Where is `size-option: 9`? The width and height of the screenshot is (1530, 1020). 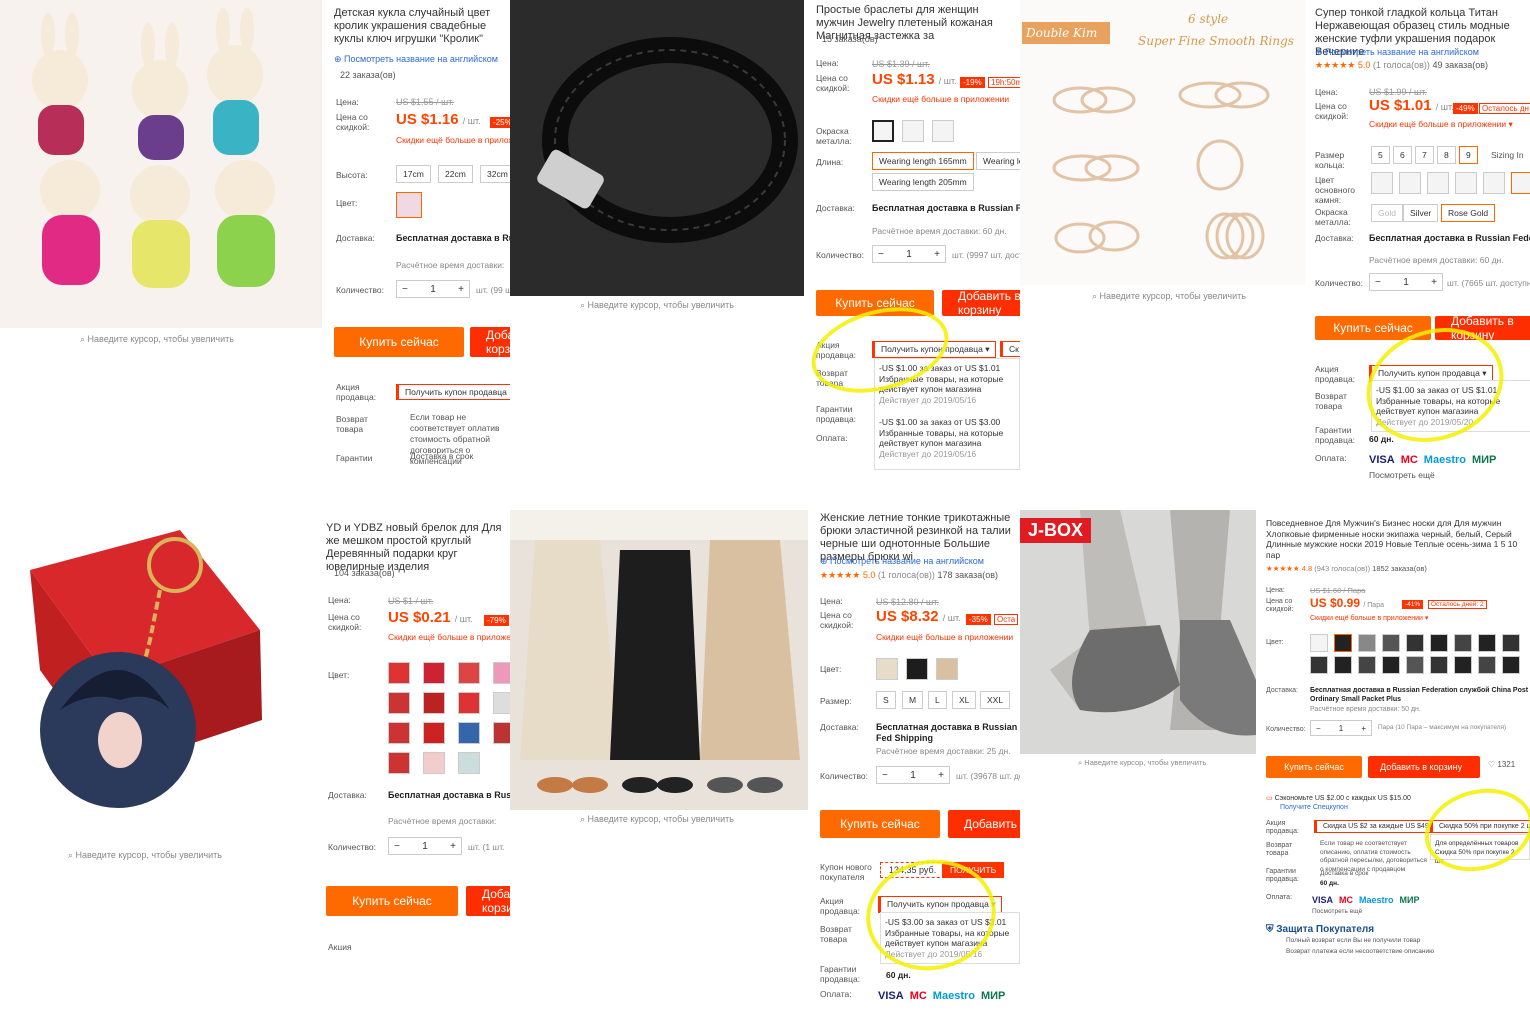
size-option: 9 is located at coordinates (1468, 155).